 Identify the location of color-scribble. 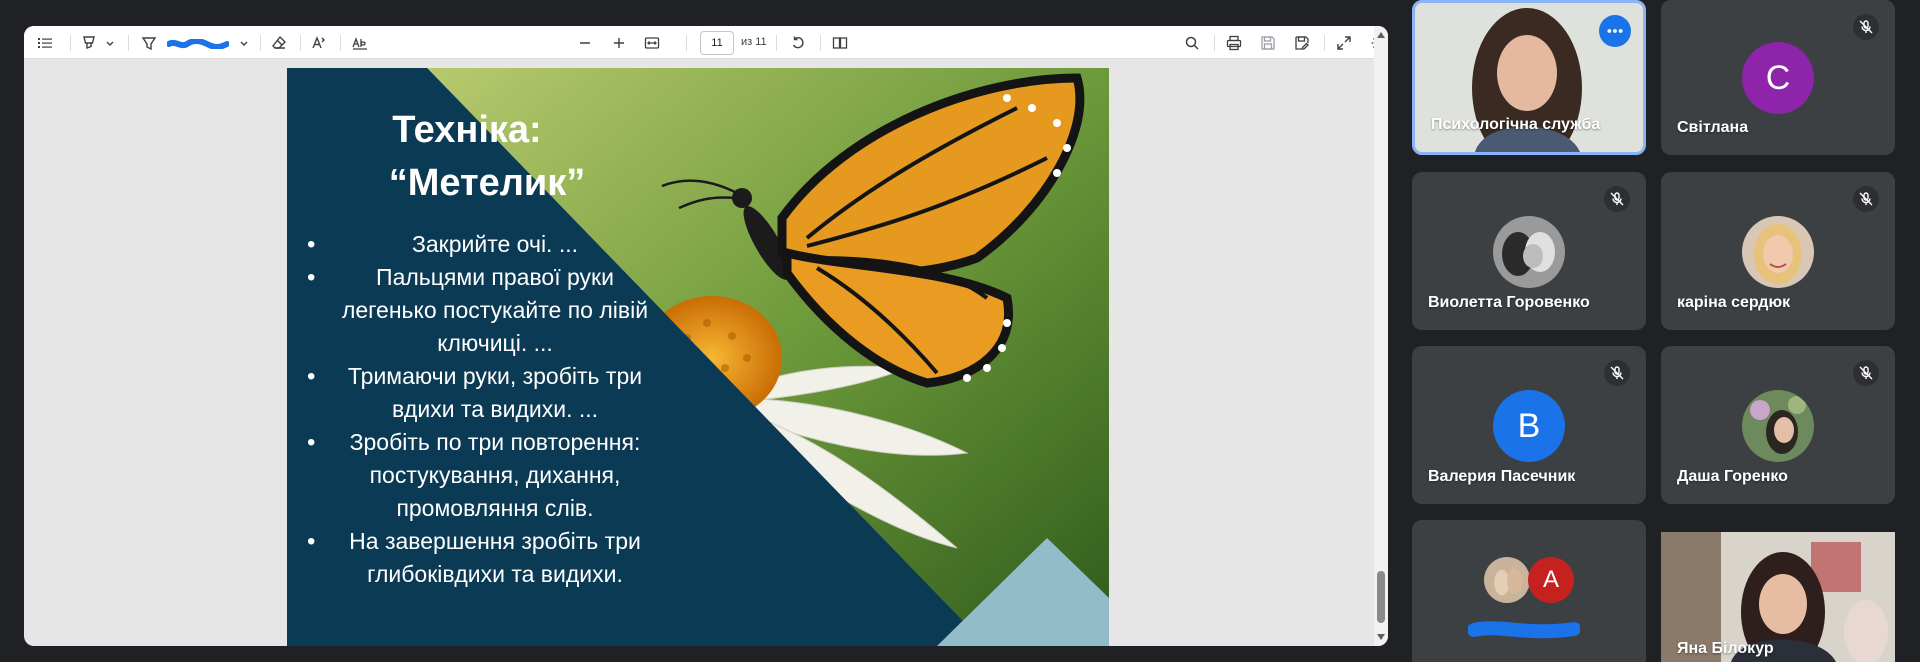
(198, 44).